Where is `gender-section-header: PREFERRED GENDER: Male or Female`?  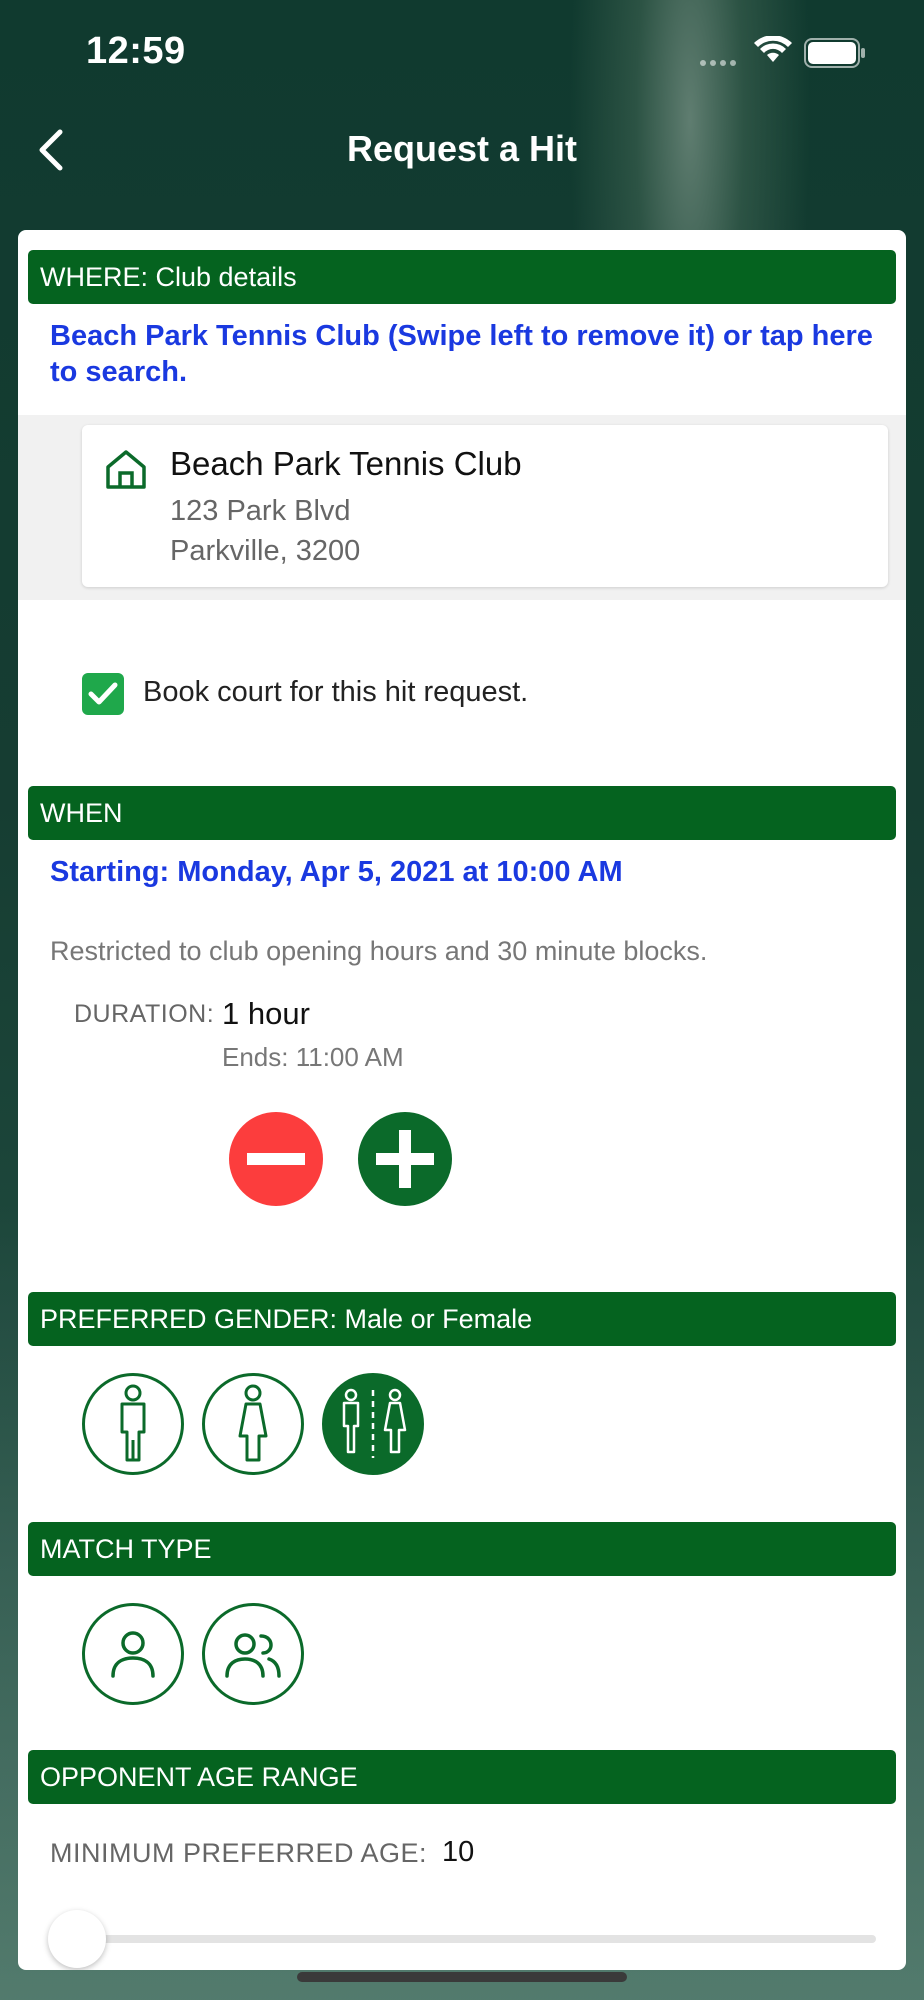
gender-section-header: PREFERRED GENDER: Male or Female is located at coordinates (462, 1319).